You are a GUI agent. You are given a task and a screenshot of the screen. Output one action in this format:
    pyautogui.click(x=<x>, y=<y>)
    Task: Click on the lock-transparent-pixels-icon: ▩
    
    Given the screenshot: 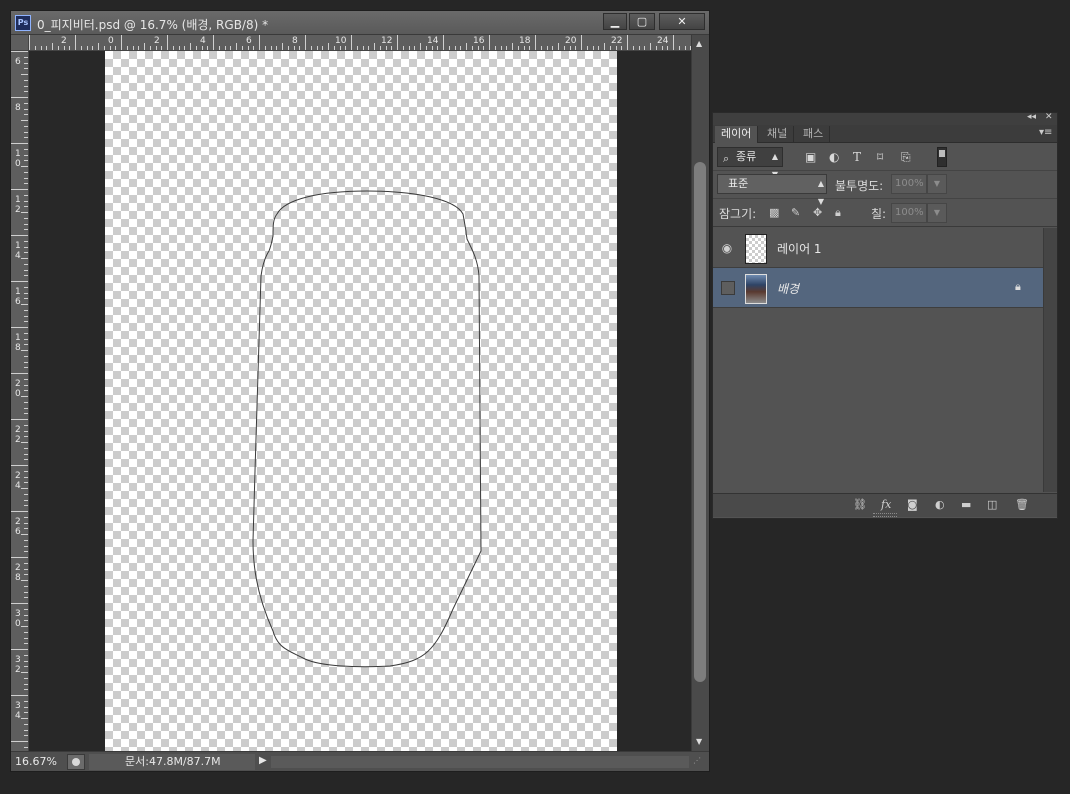 What is the action you would take?
    pyautogui.click(x=774, y=212)
    